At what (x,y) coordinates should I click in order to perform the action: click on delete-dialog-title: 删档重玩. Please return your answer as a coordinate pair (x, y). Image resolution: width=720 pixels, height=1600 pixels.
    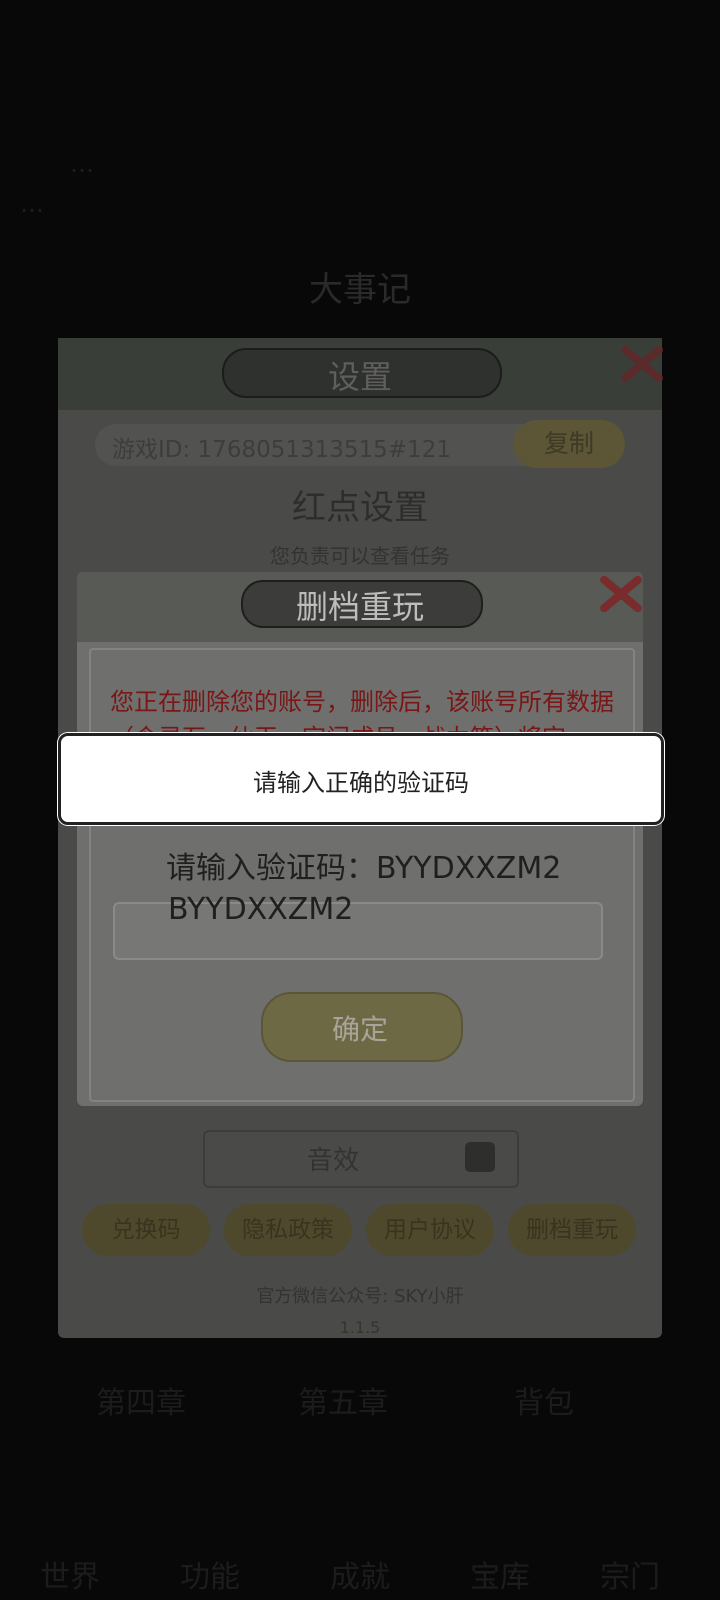
    Looking at the image, I should click on (359, 607).